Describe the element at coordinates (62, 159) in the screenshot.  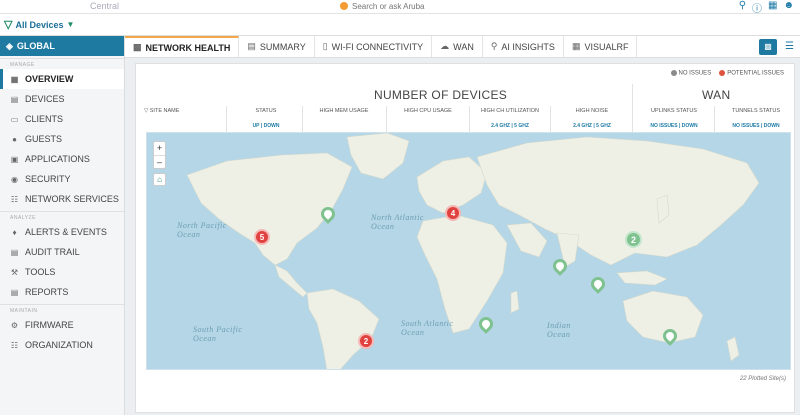
I see `sidebar-item-applications: ▣ APPLICATIONS` at that location.